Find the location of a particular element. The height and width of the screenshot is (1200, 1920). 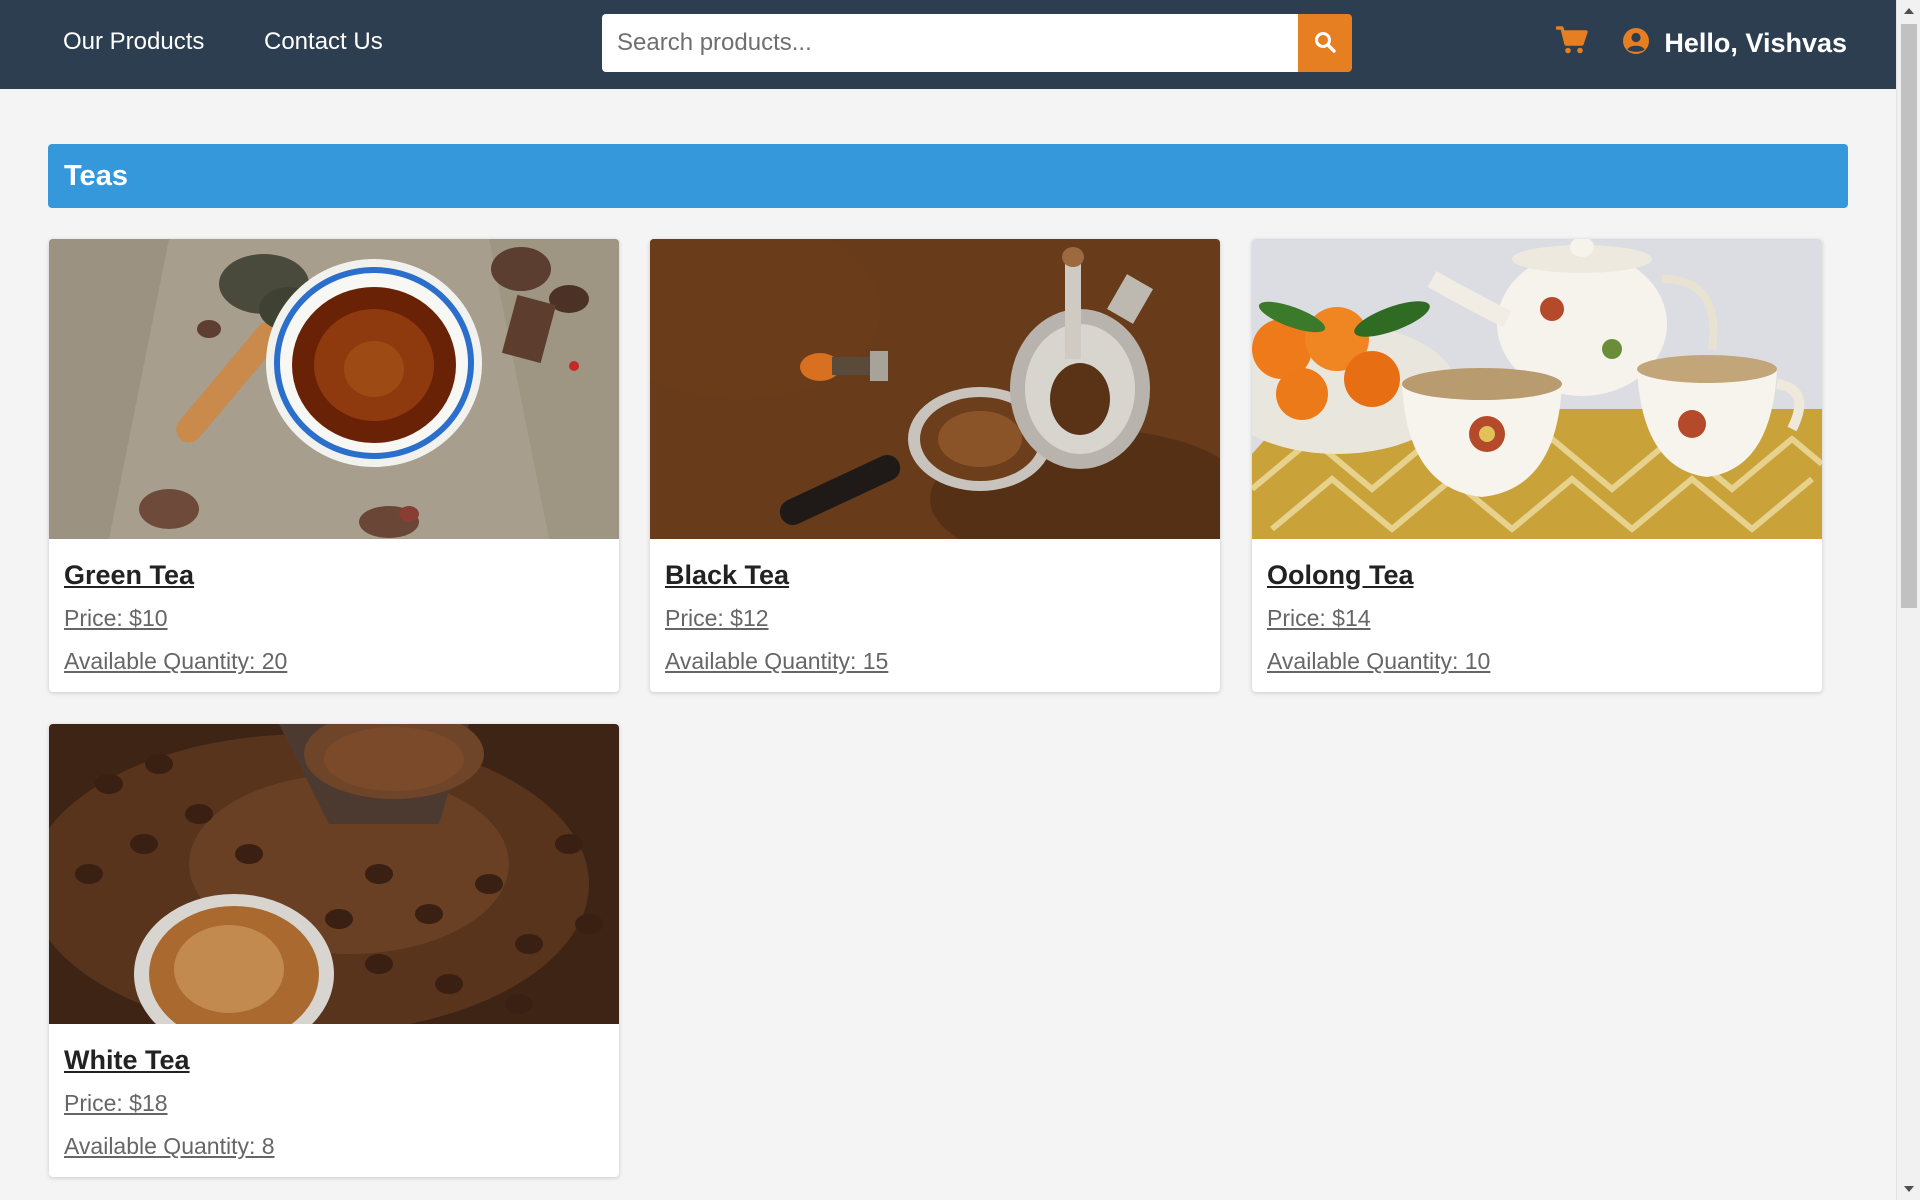

vertical-scrollbar is located at coordinates (1908, 600).